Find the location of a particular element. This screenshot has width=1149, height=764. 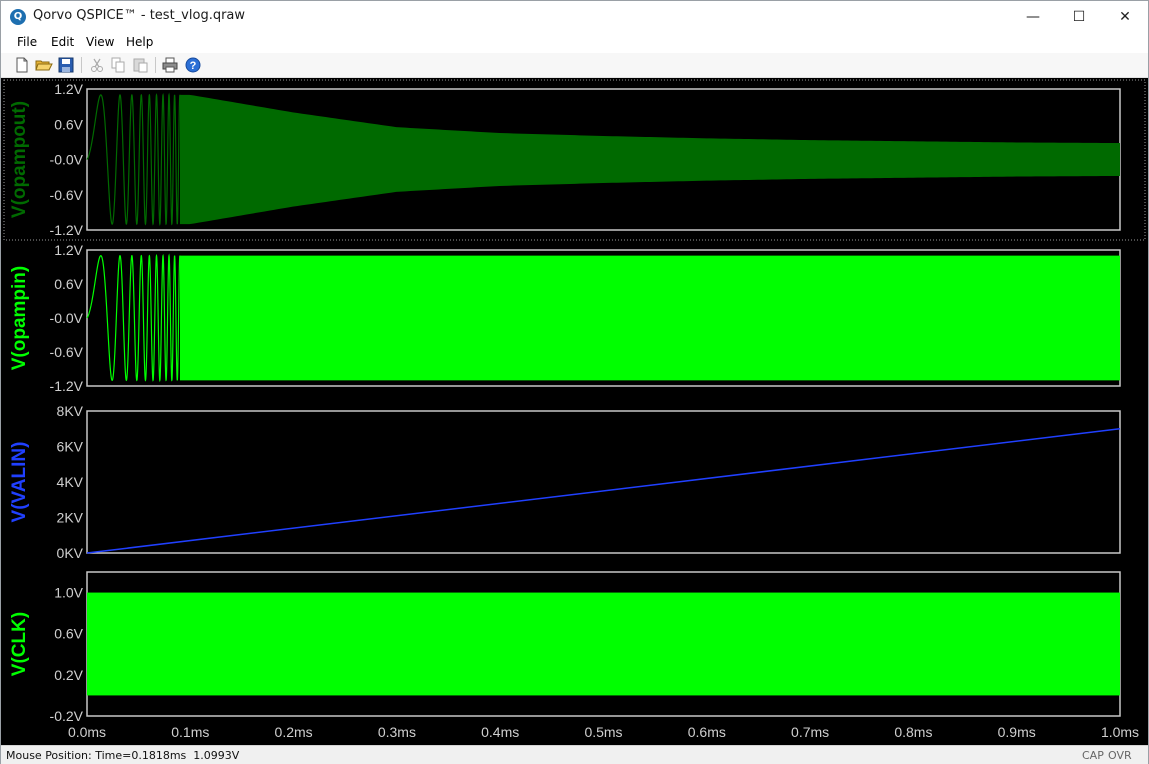

x-tick-label: 0.9ms is located at coordinates (1017, 732).